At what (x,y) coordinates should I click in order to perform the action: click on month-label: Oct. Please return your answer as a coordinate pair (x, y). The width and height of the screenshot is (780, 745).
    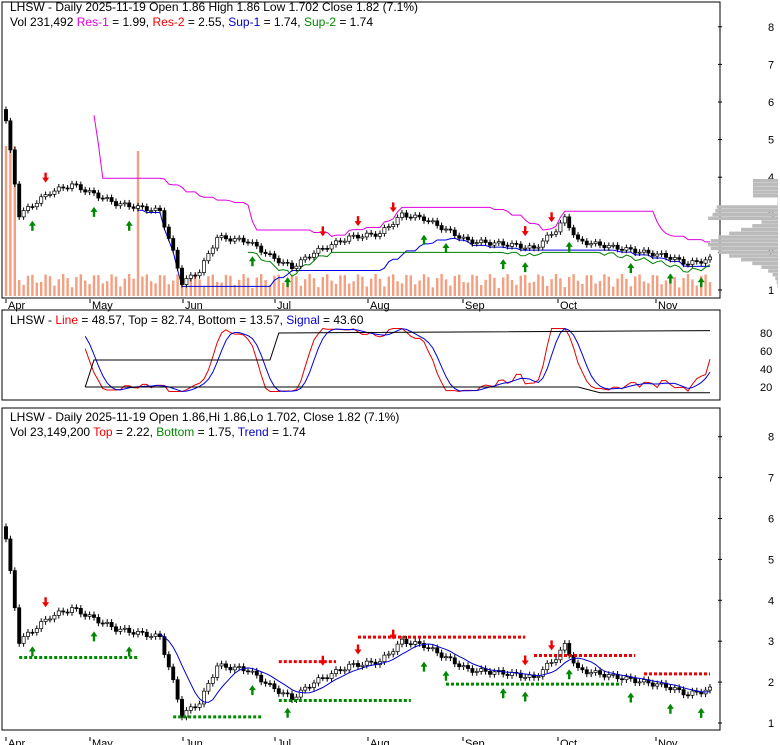
    Looking at the image, I should click on (568, 741).